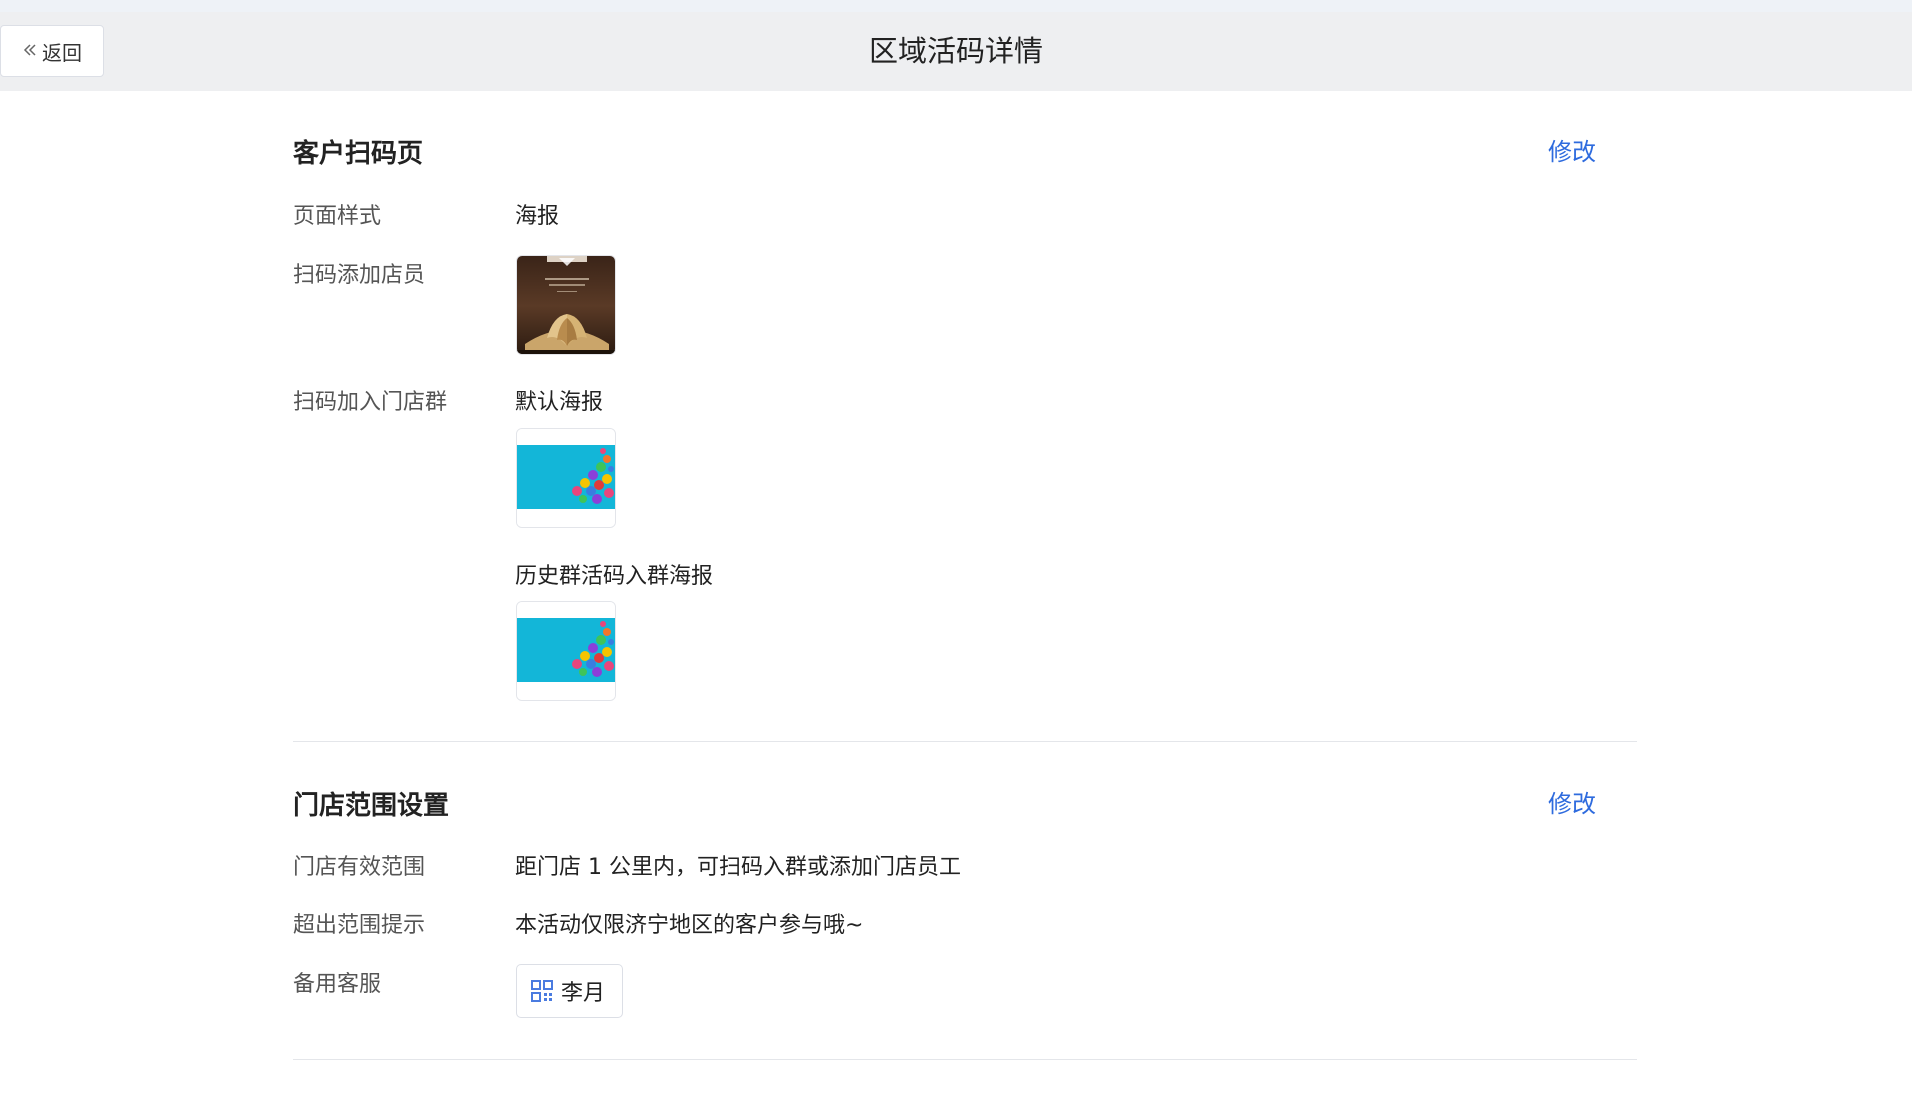 The image size is (1912, 1103). I want to click on backup-service-label: 备用客服, so click(337, 984).